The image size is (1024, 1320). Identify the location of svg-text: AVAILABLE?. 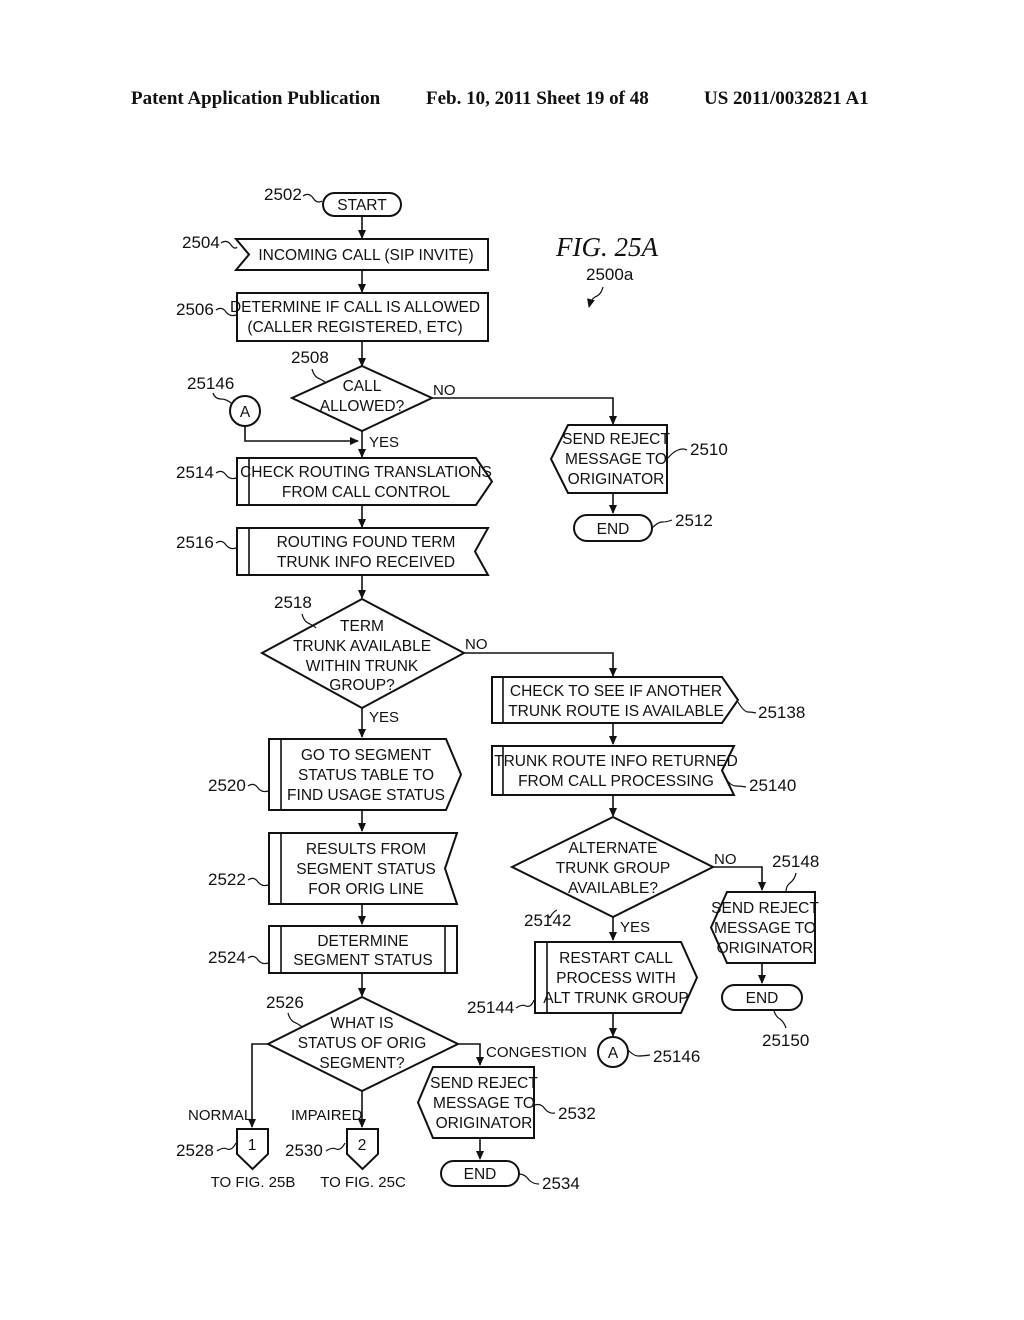
(613, 888).